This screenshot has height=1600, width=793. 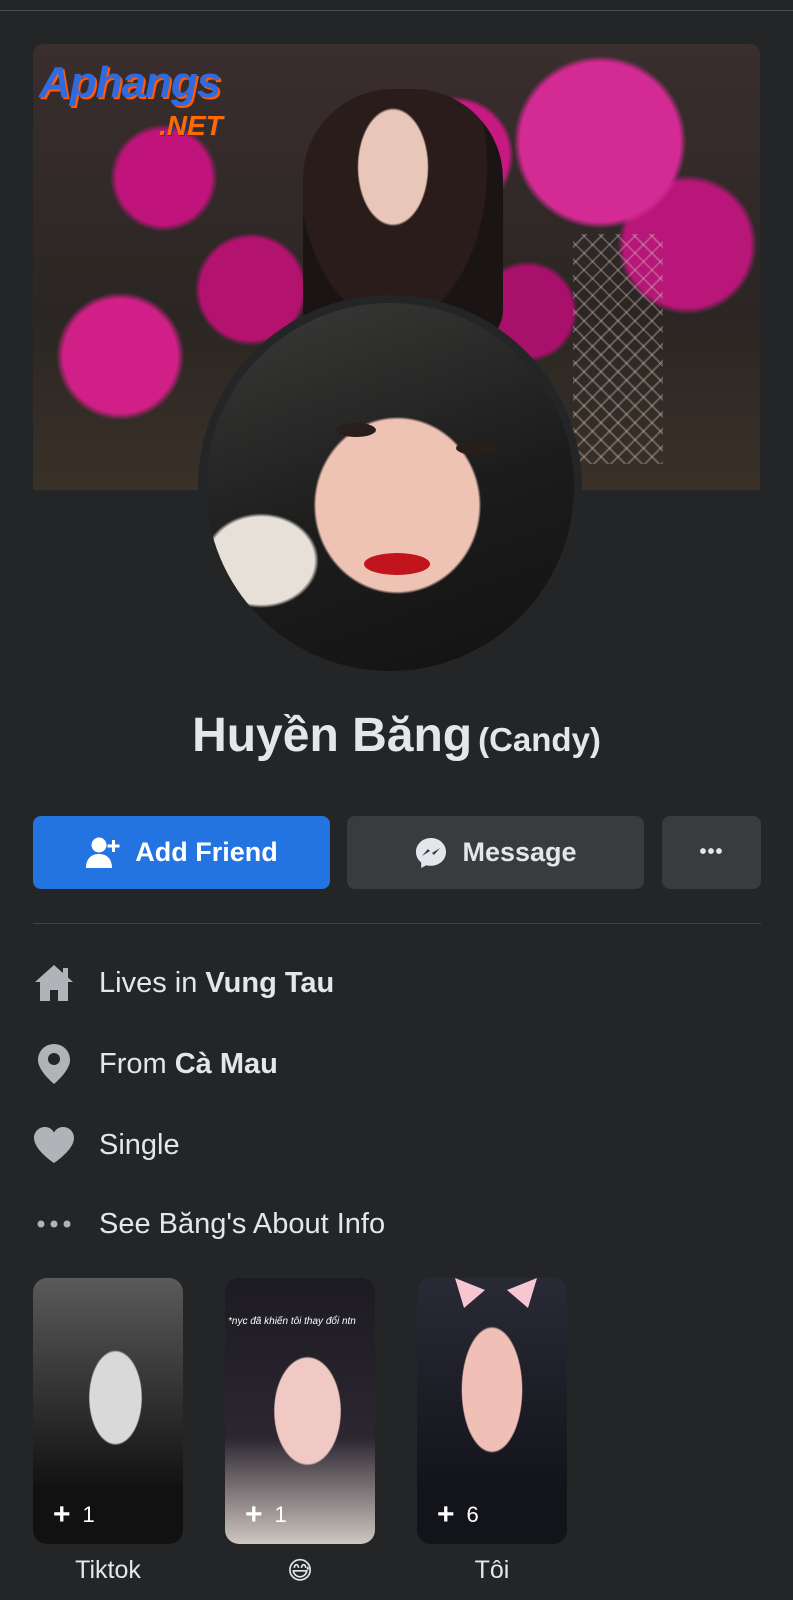 What do you see at coordinates (108, 1570) in the screenshot?
I see `highlight-label-tiktok: Tiktok` at bounding box center [108, 1570].